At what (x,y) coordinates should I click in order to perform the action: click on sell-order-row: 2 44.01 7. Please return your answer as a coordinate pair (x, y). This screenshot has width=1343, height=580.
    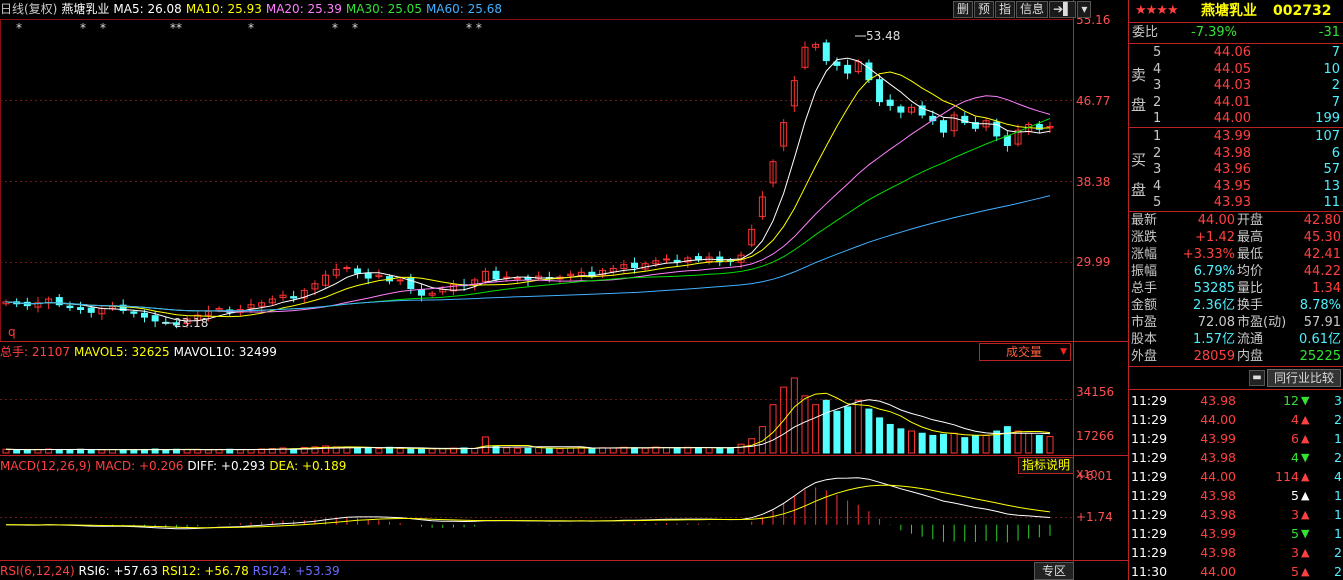
    Looking at the image, I should click on (1236, 103).